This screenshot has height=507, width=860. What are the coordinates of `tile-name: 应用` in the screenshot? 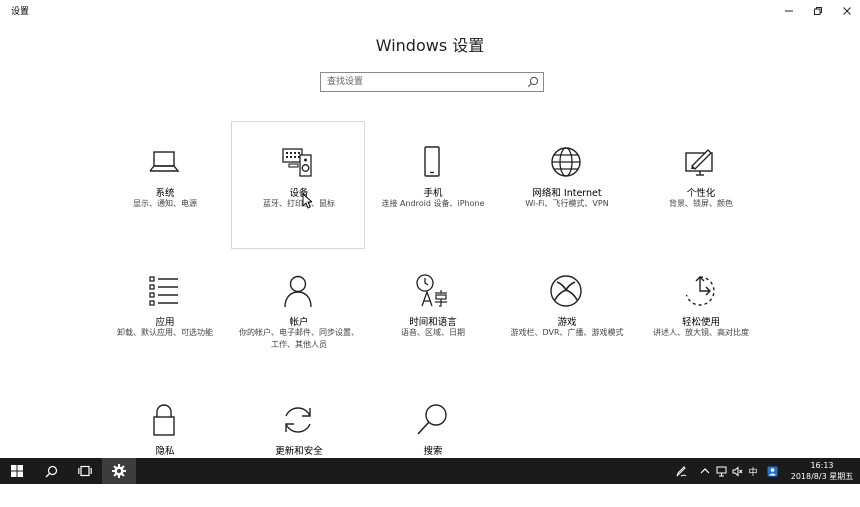 It's located at (165, 322).